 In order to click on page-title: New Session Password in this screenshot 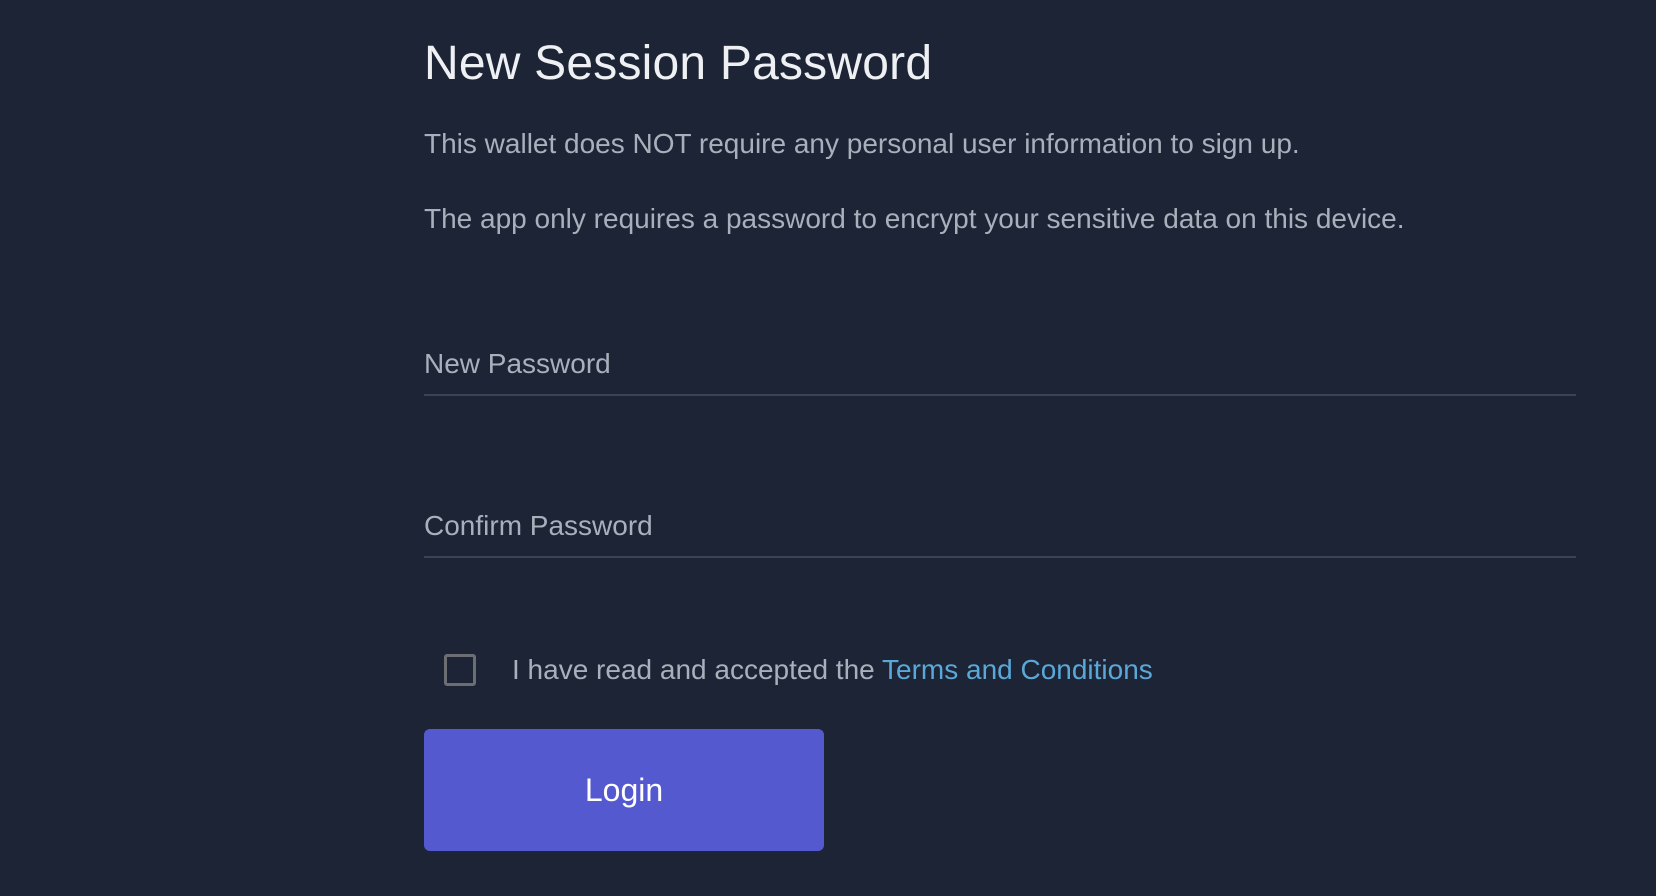, I will do `click(678, 63)`.